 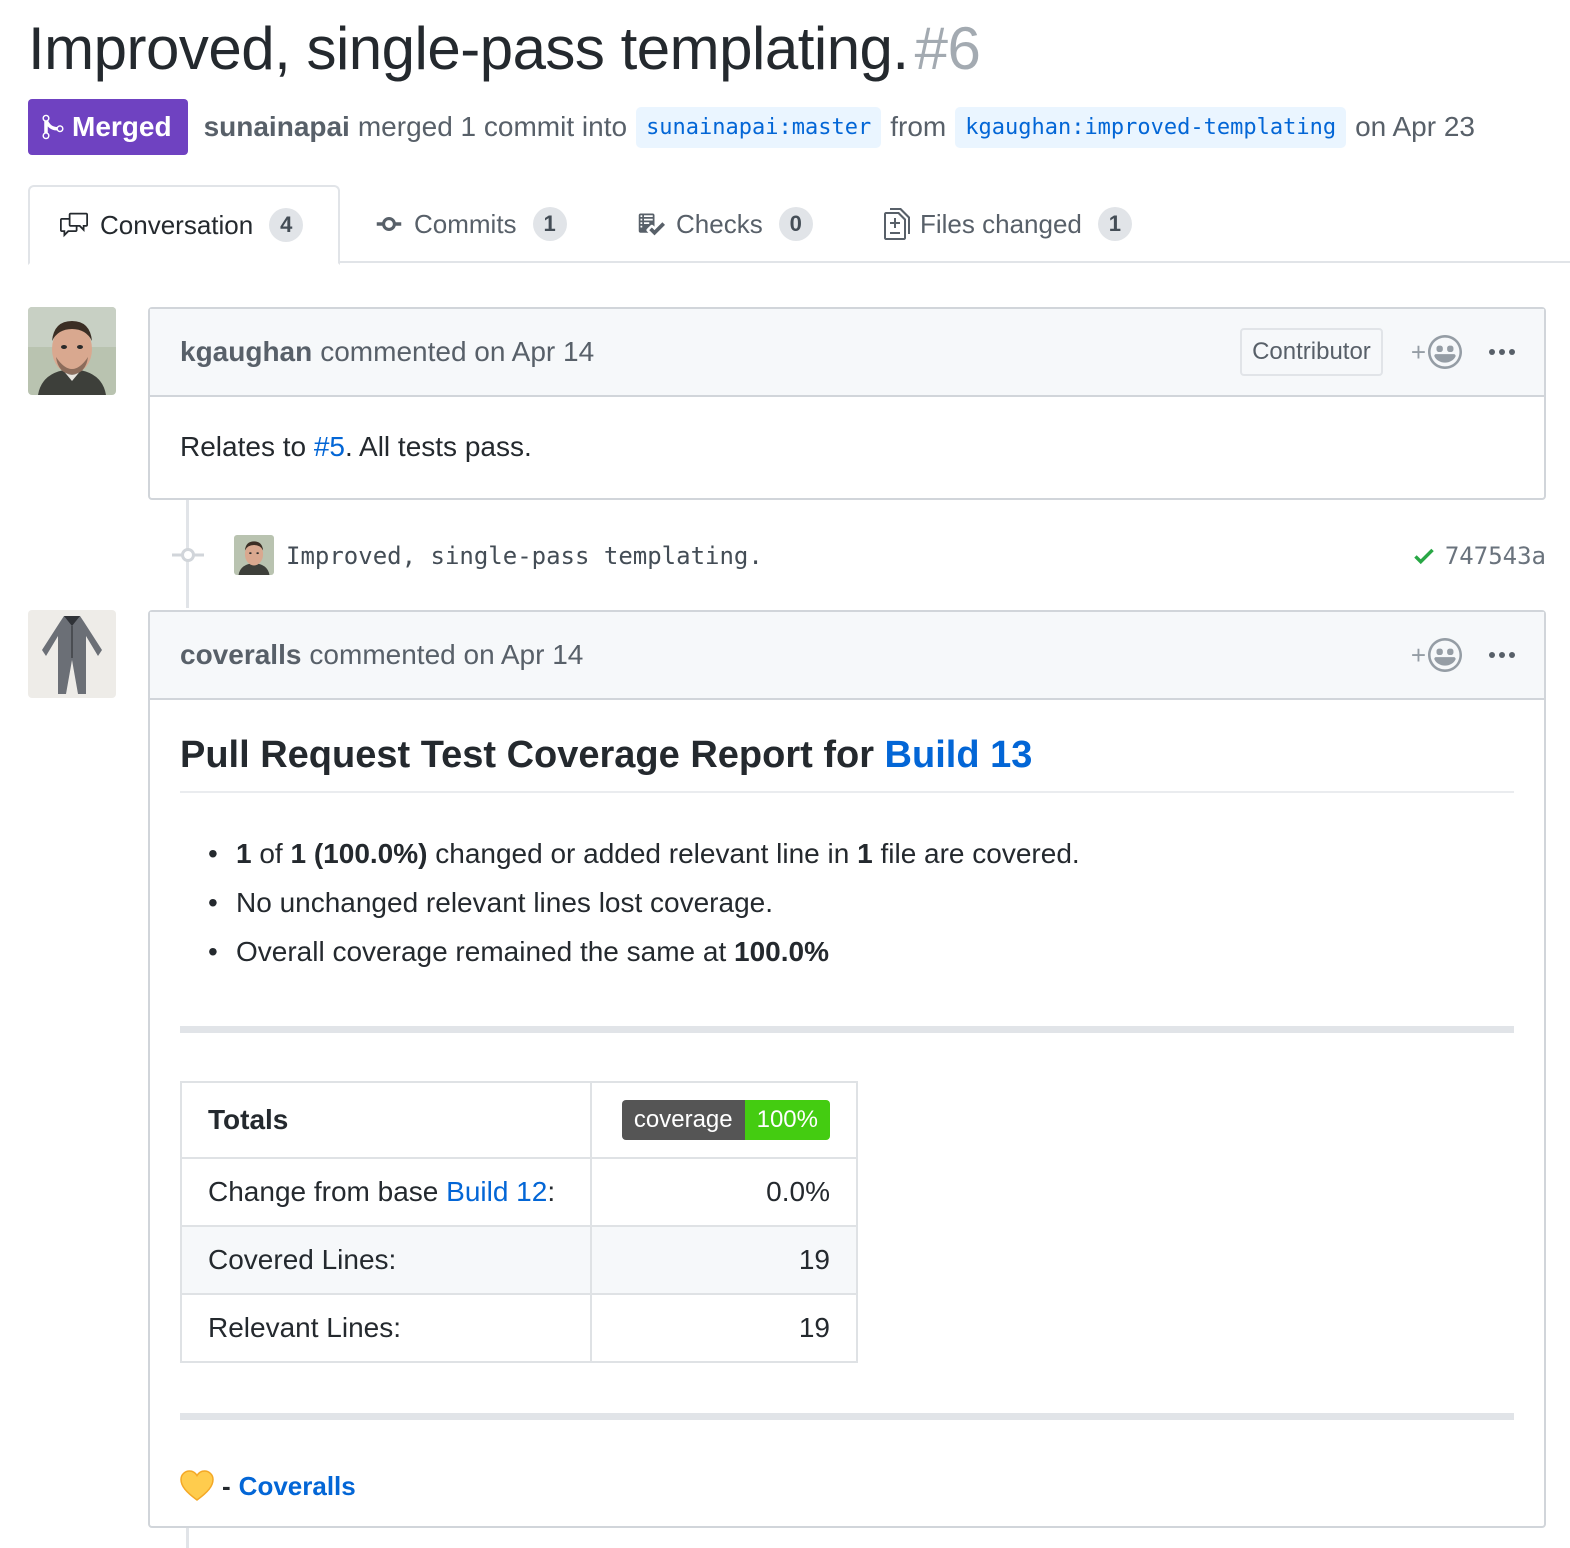 I want to click on commit-author-avatar, so click(x=254, y=555).